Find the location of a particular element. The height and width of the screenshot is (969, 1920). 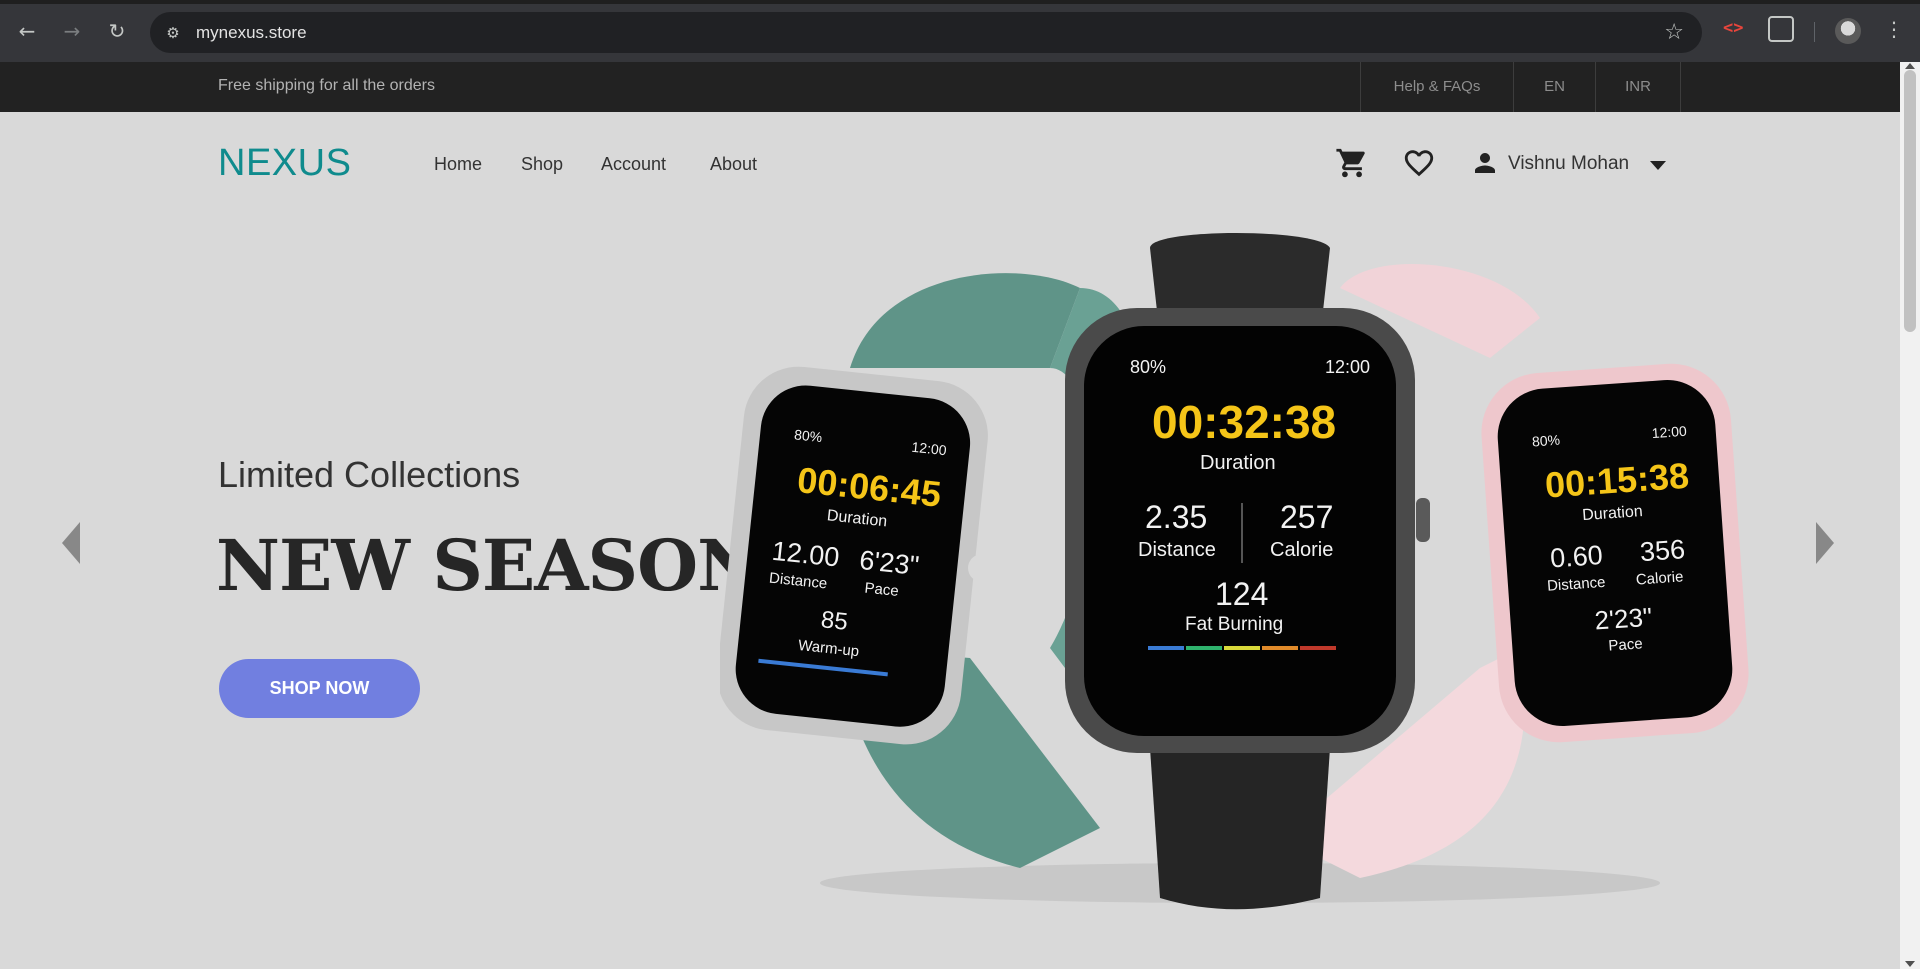

watch-teal-battery: 80% is located at coordinates (808, 435).